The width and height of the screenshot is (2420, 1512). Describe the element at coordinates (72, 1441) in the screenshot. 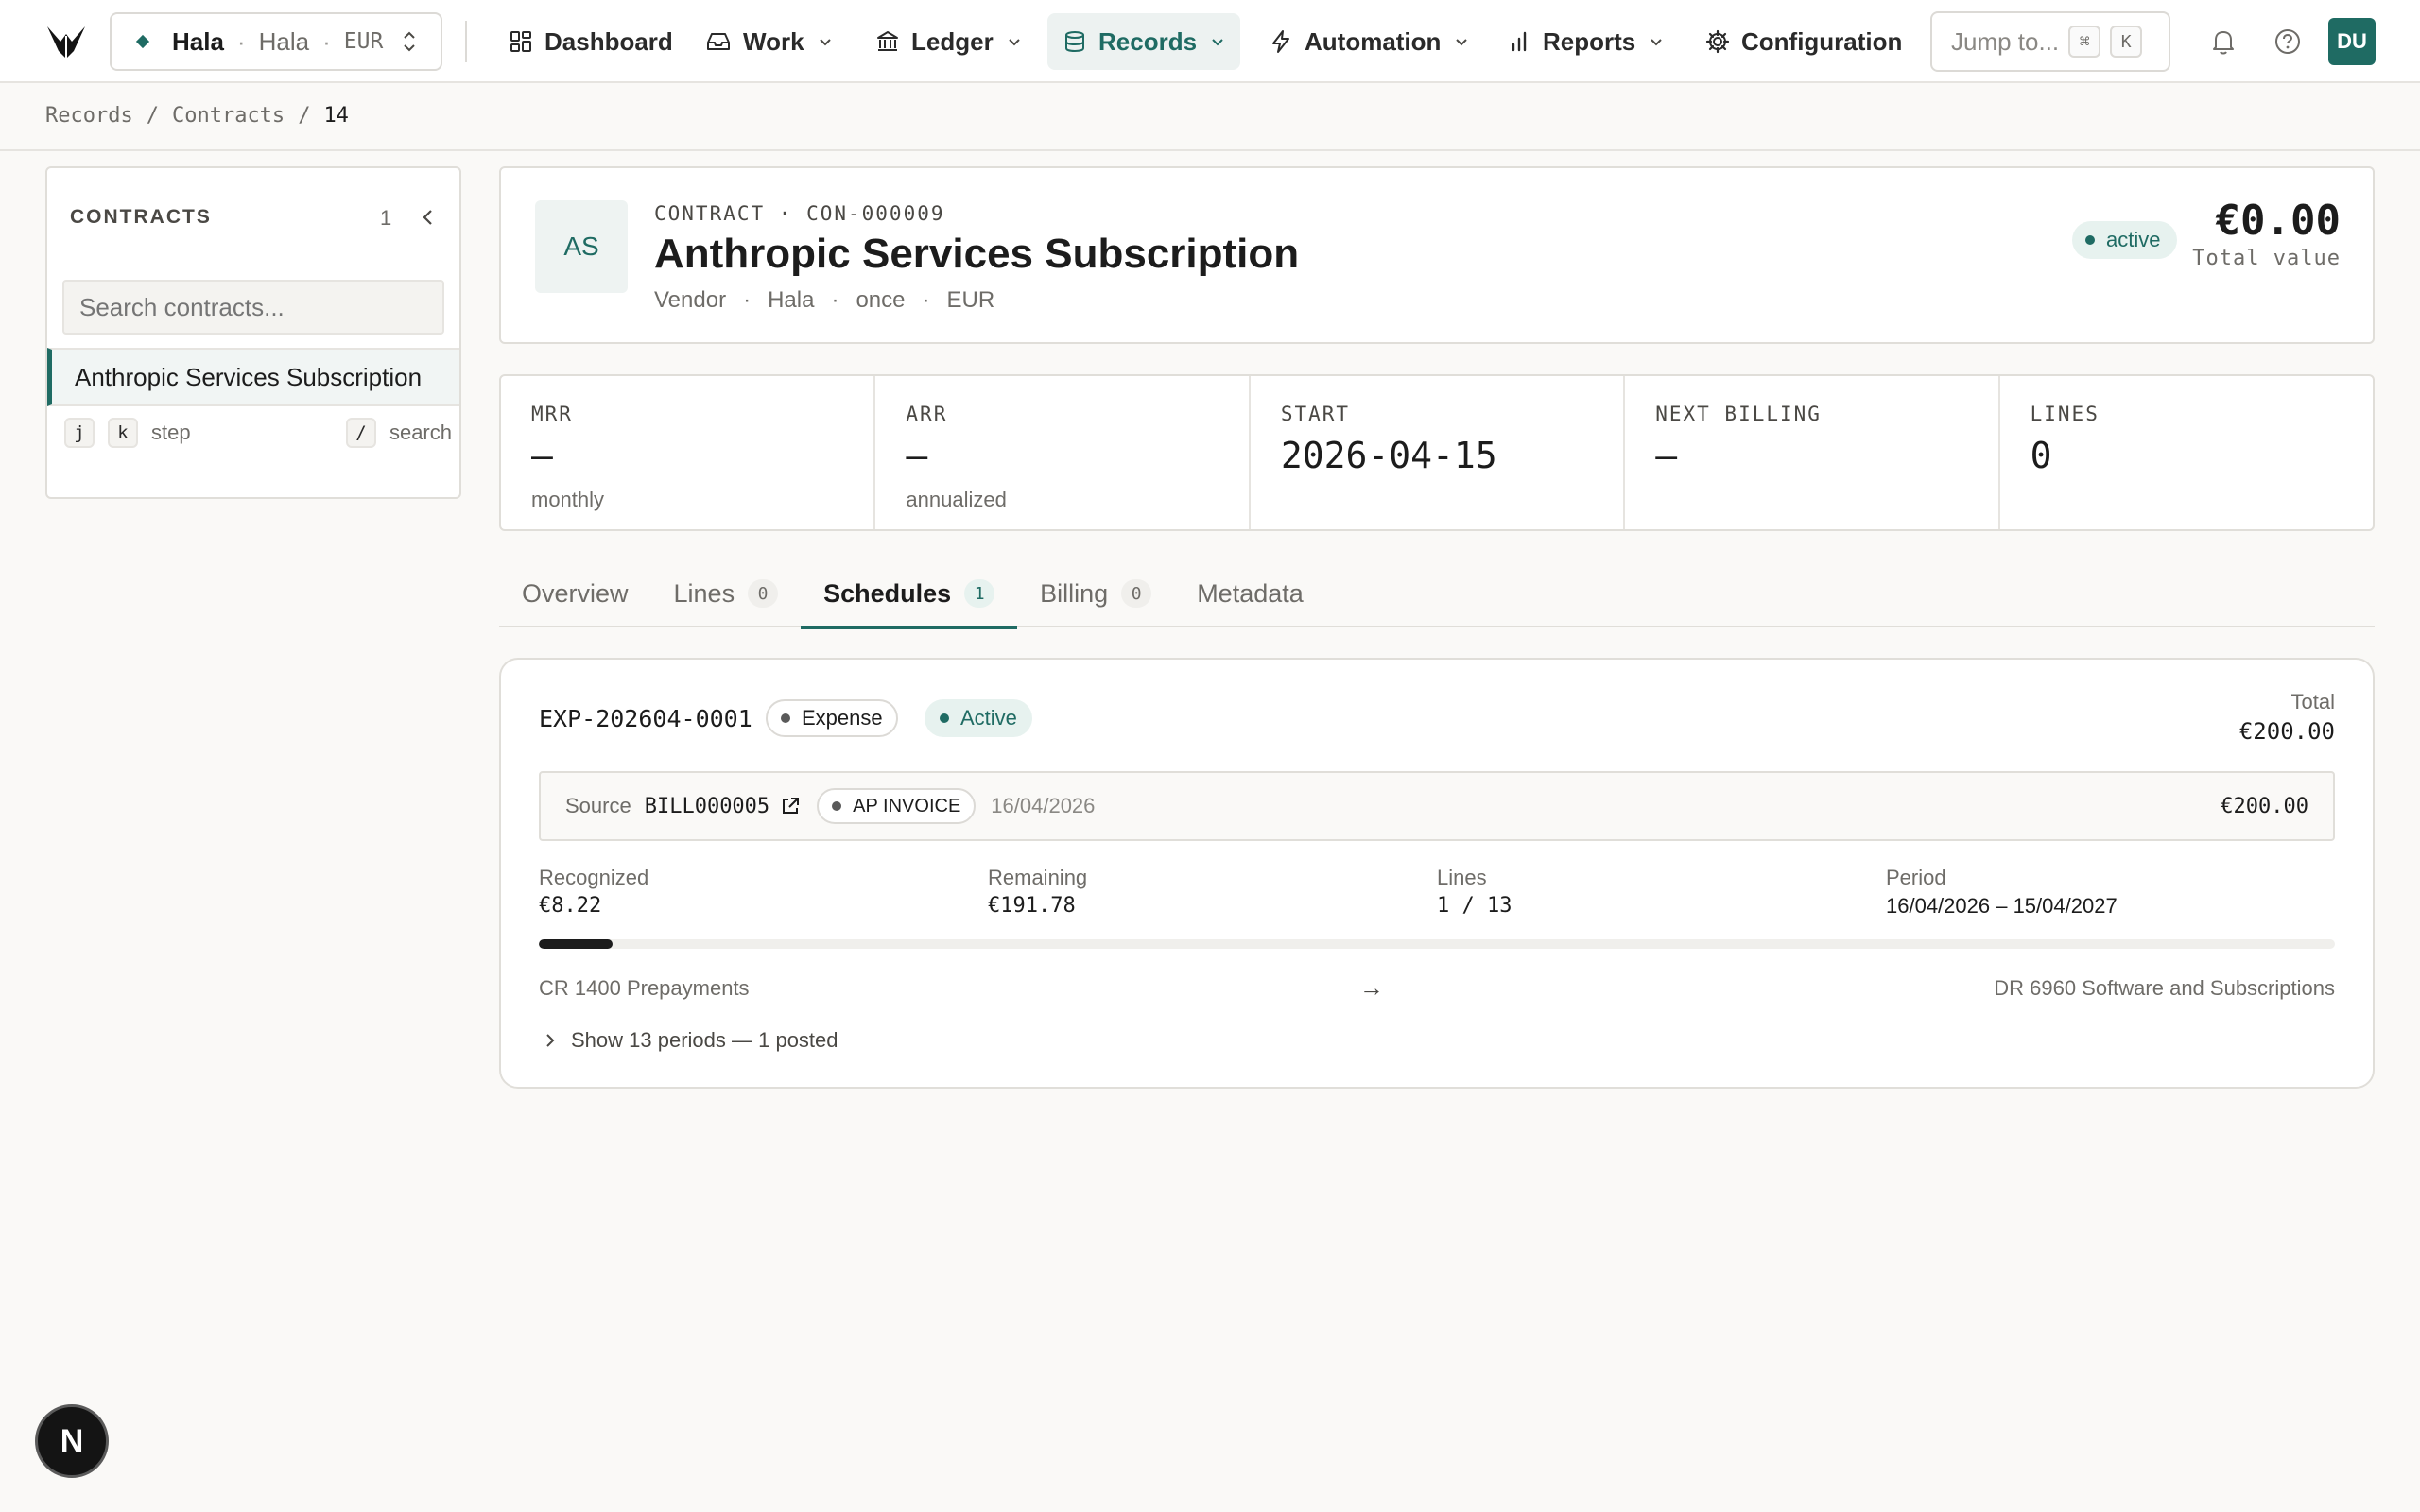

I see `dev-tools-button: N` at that location.